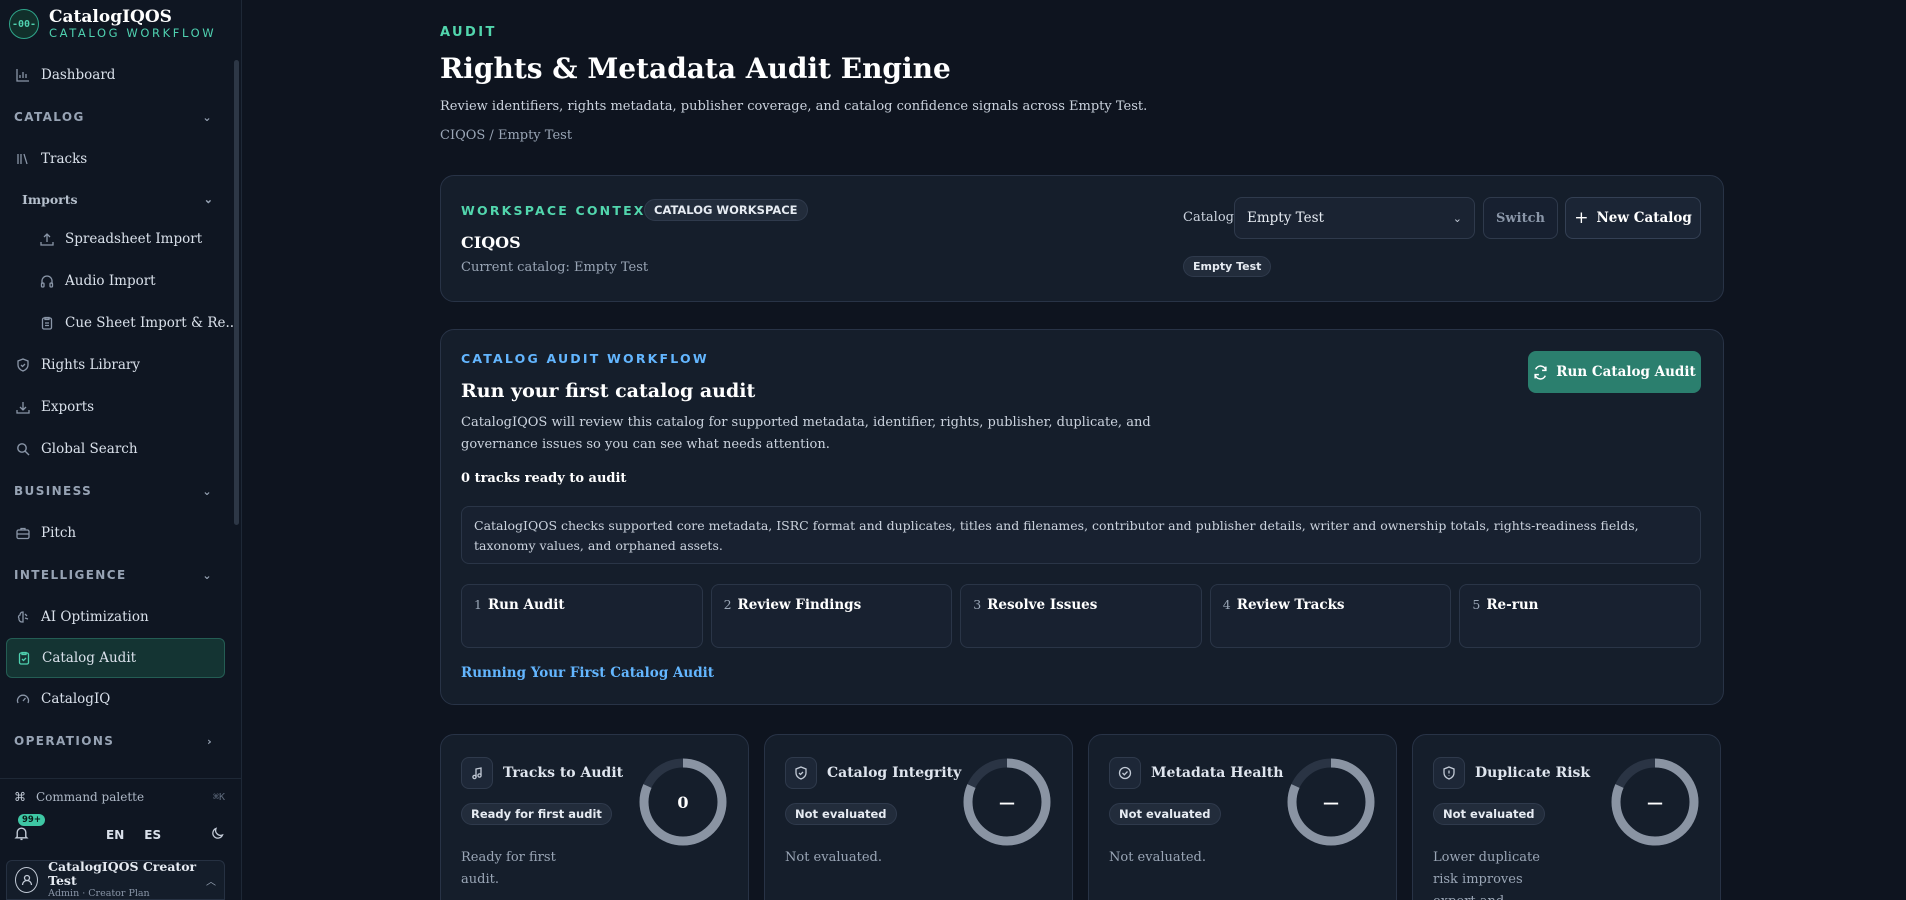 This screenshot has height=900, width=1906. What do you see at coordinates (78, 75) in the screenshot?
I see `sidebar-item-label: Dashboard` at bounding box center [78, 75].